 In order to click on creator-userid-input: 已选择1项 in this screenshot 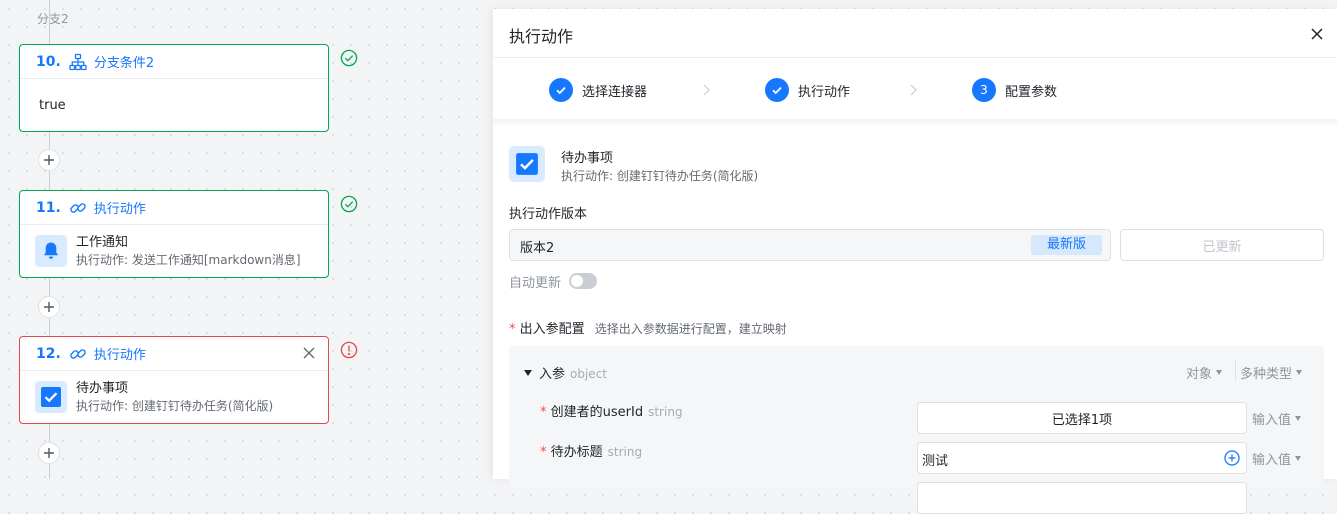, I will do `click(1082, 418)`.